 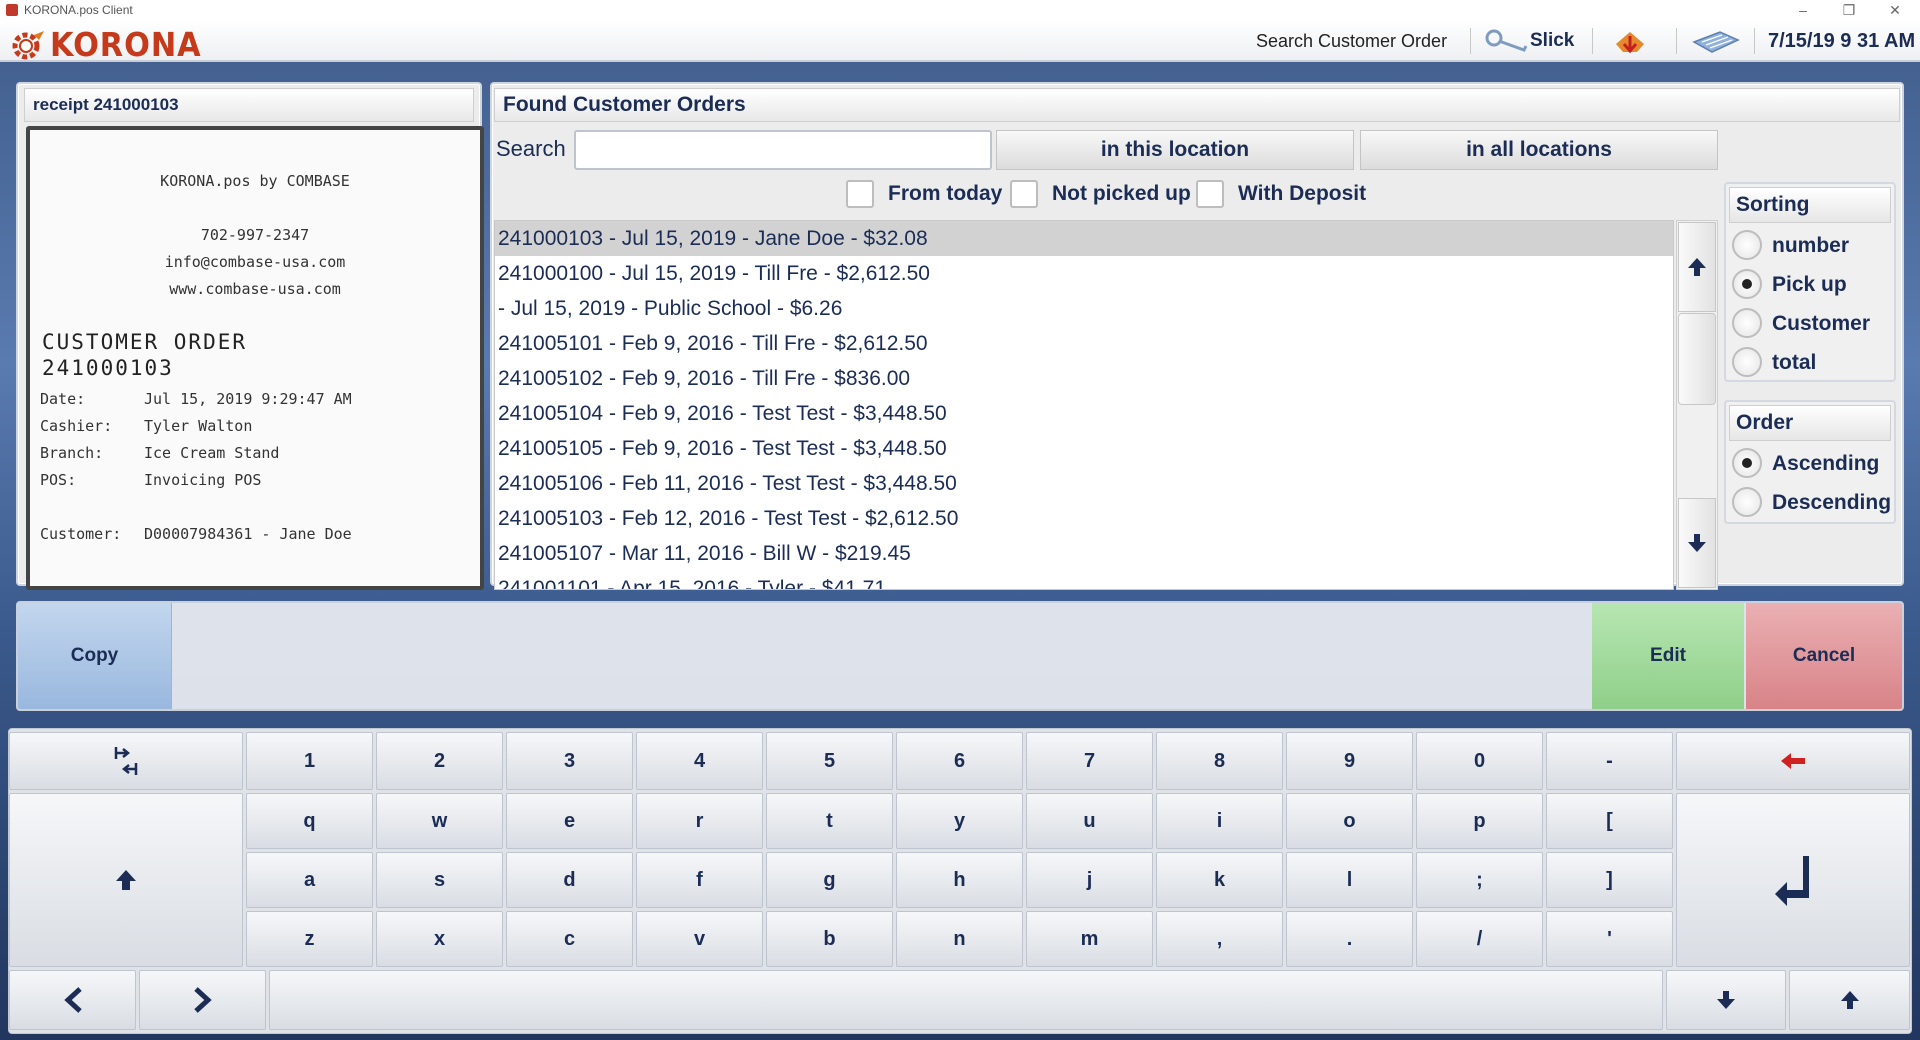 I want to click on key-h: h, so click(x=959, y=880).